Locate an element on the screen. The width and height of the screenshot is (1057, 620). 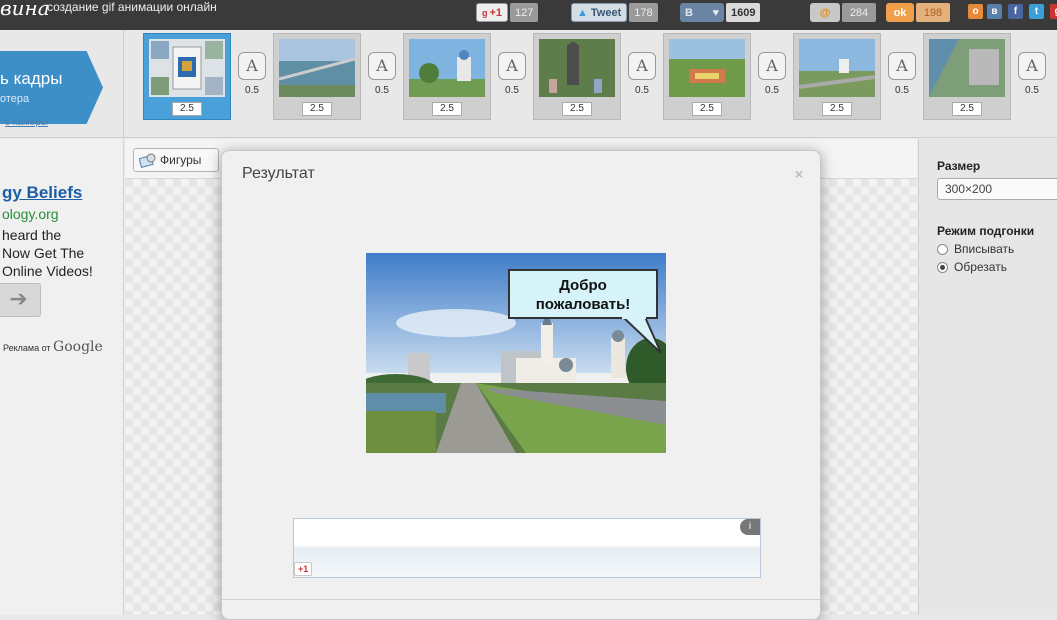
fit-option-contain: Вписывать is located at coordinates (975, 249).